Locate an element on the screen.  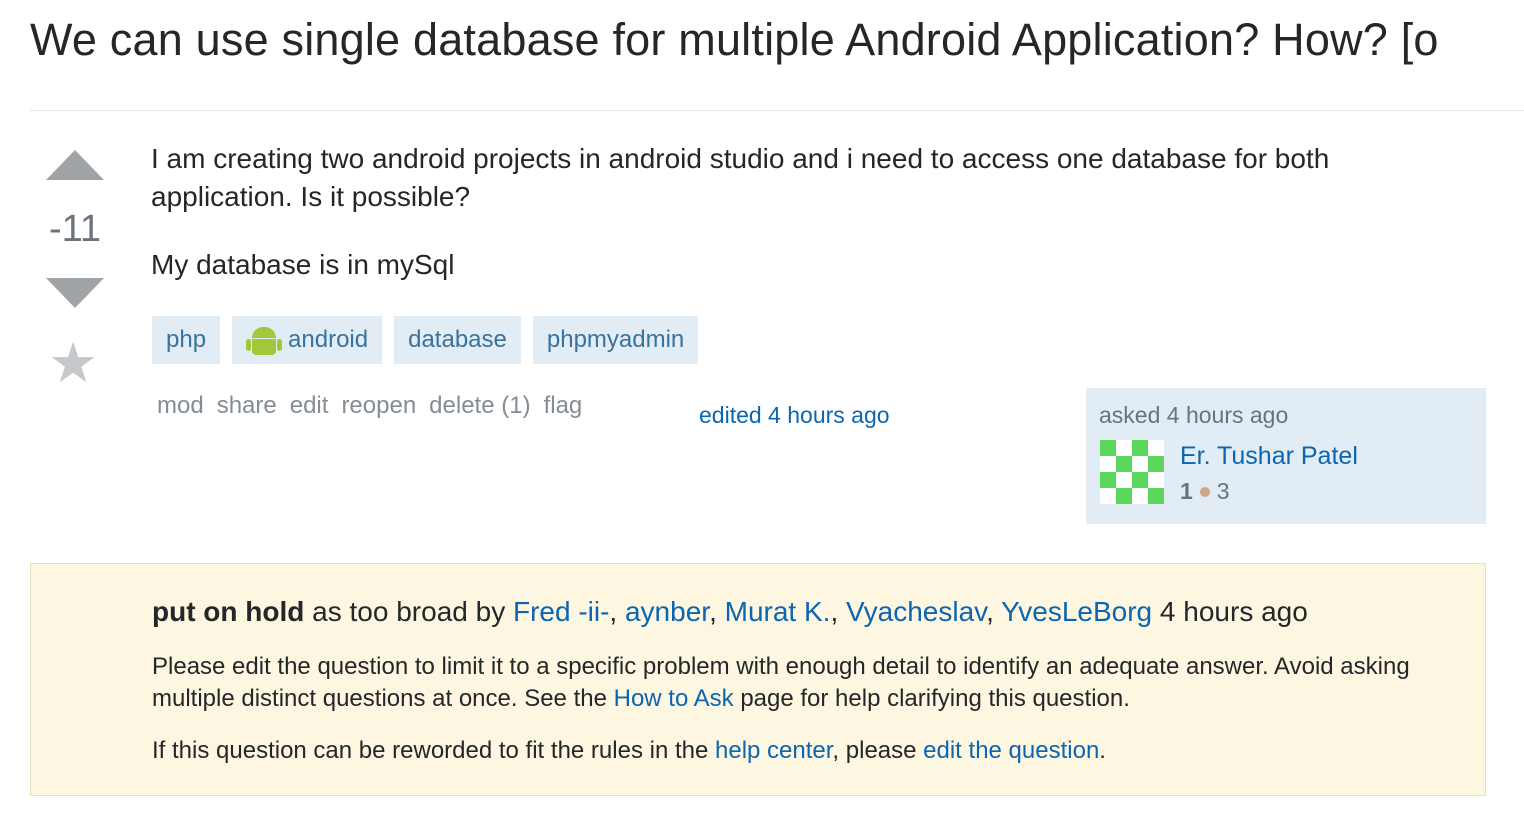
vote-count: -11 is located at coordinates (75, 229).